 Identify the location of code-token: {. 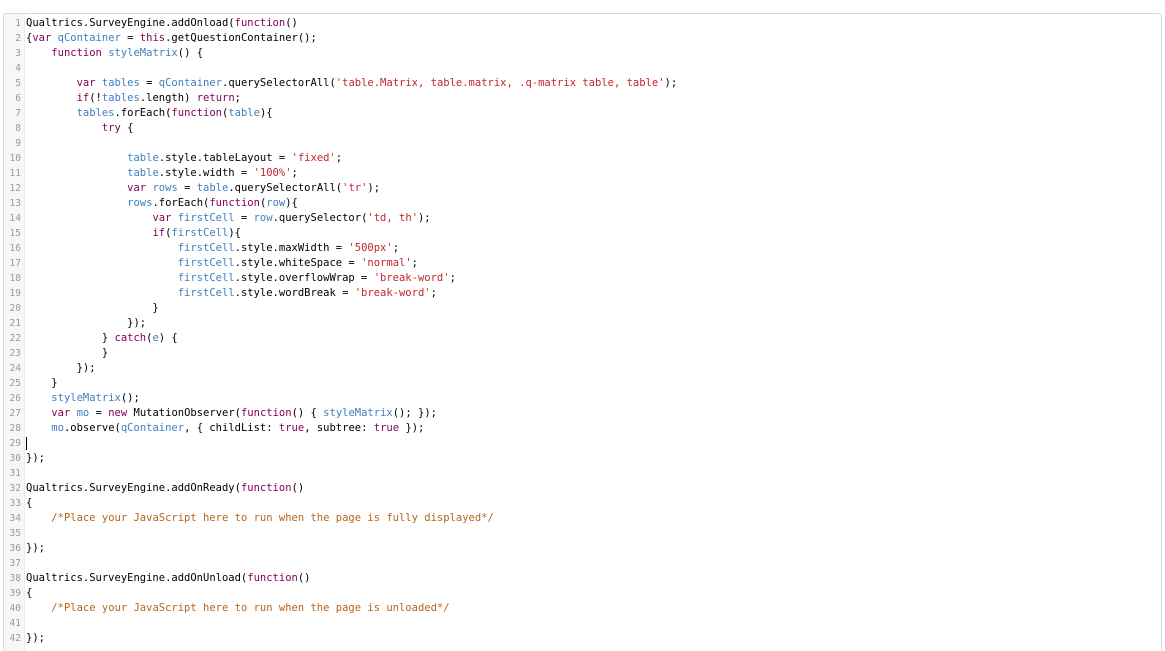
(29, 593).